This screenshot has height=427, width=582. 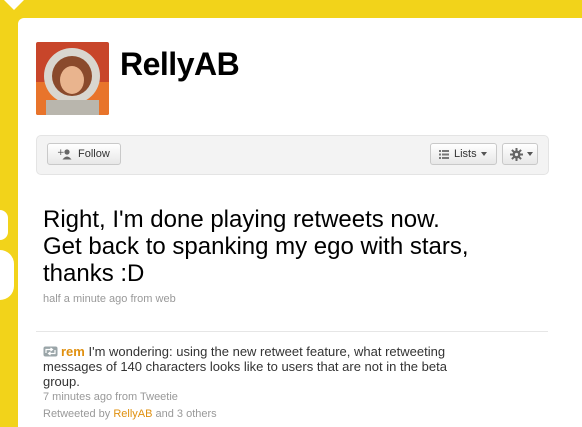 What do you see at coordinates (186, 414) in the screenshot?
I see `retweeted-by-suffix: and 3 others` at bounding box center [186, 414].